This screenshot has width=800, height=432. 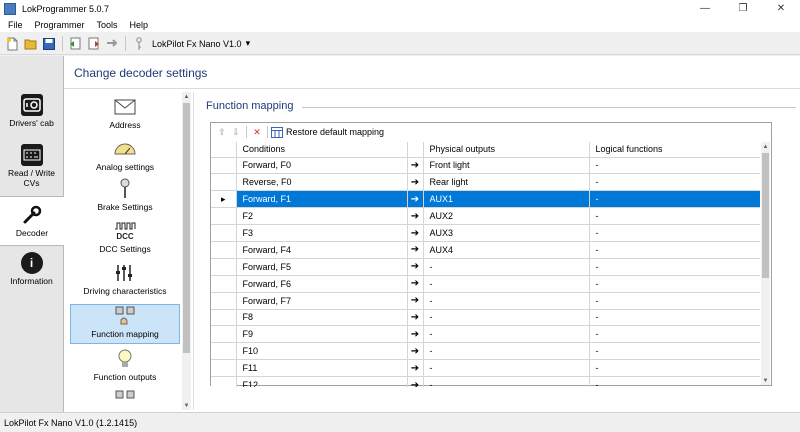 I want to click on cell-physical-output: Front light, so click(x=506, y=166).